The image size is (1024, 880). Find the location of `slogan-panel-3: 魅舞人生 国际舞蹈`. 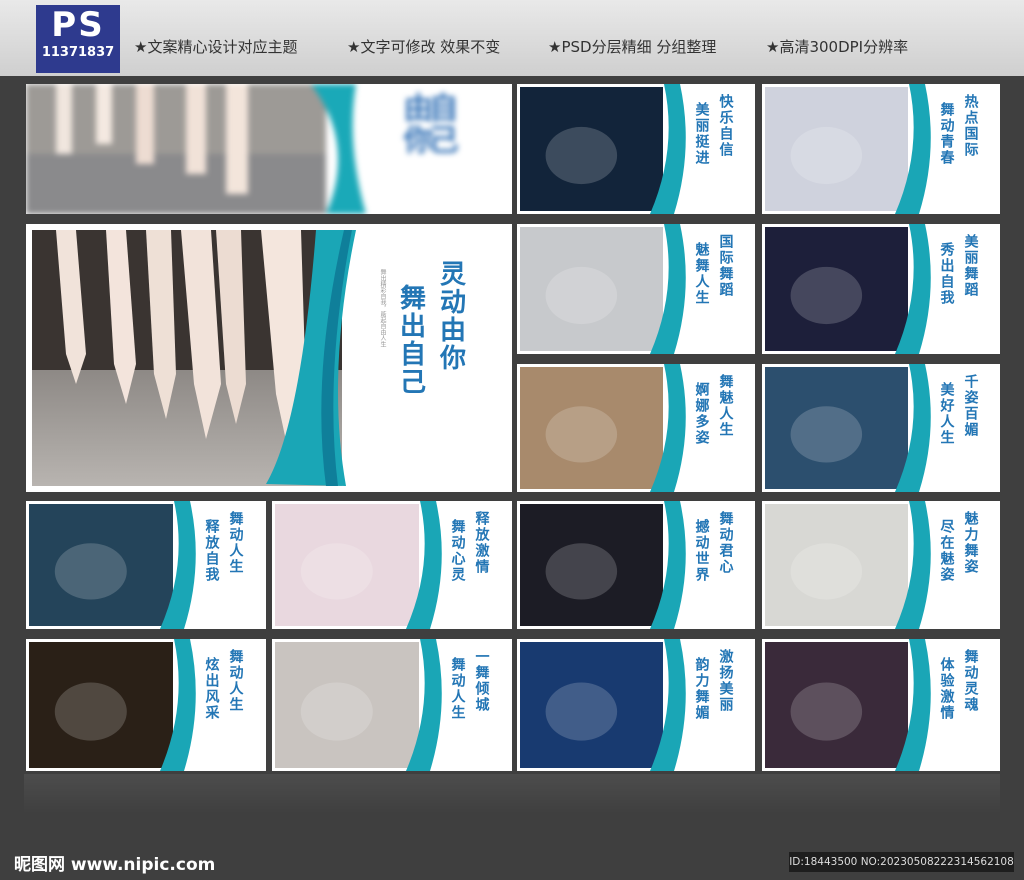

slogan-panel-3: 魅舞人生 国际舞蹈 is located at coordinates (636, 289).